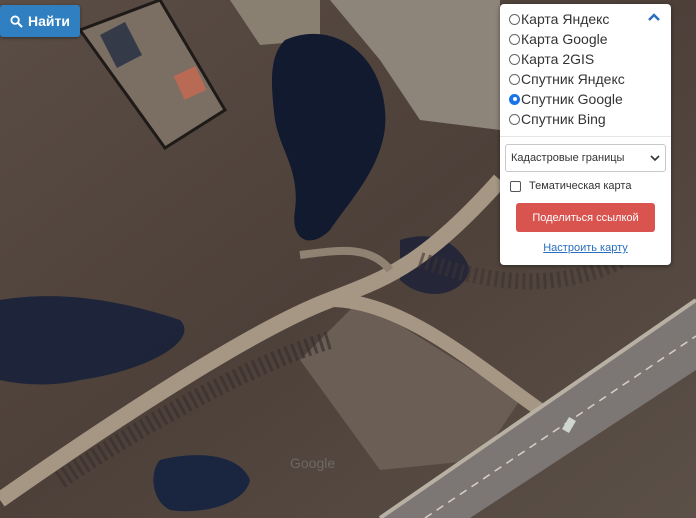 This screenshot has width=696, height=518. I want to click on thematic-map-label: Тематическая карта, so click(580, 186).